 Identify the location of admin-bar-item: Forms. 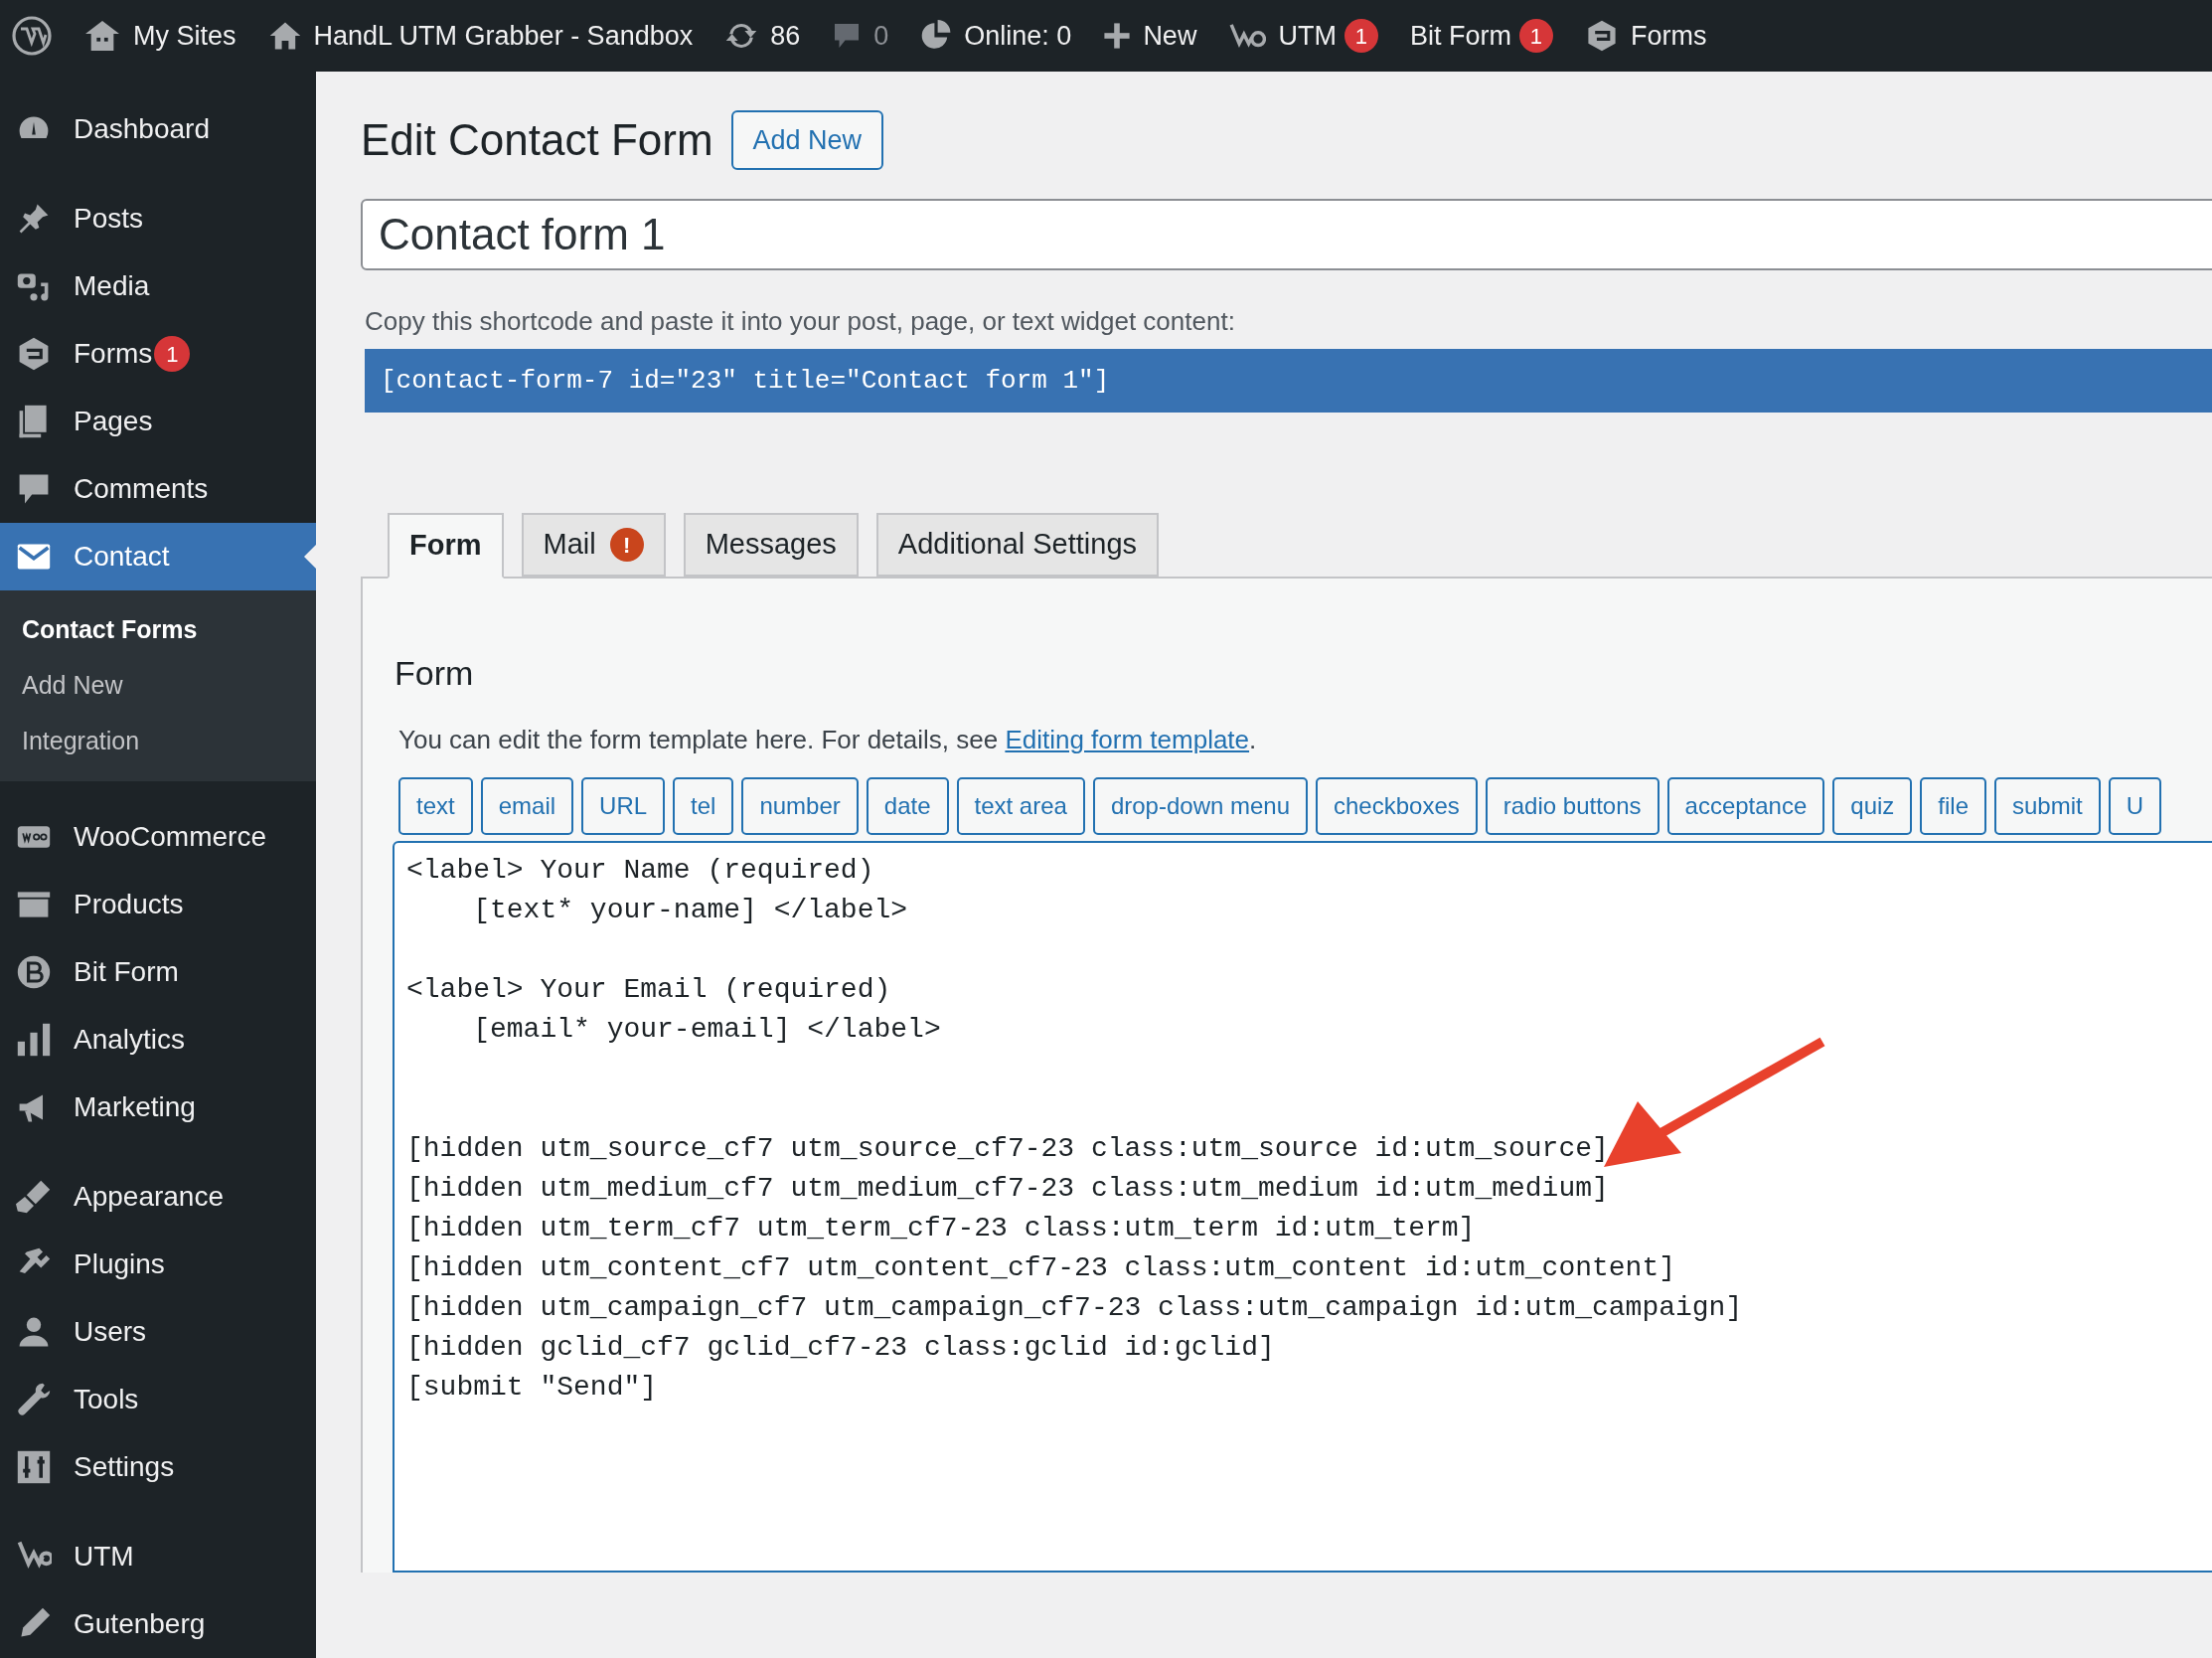
(1646, 36).